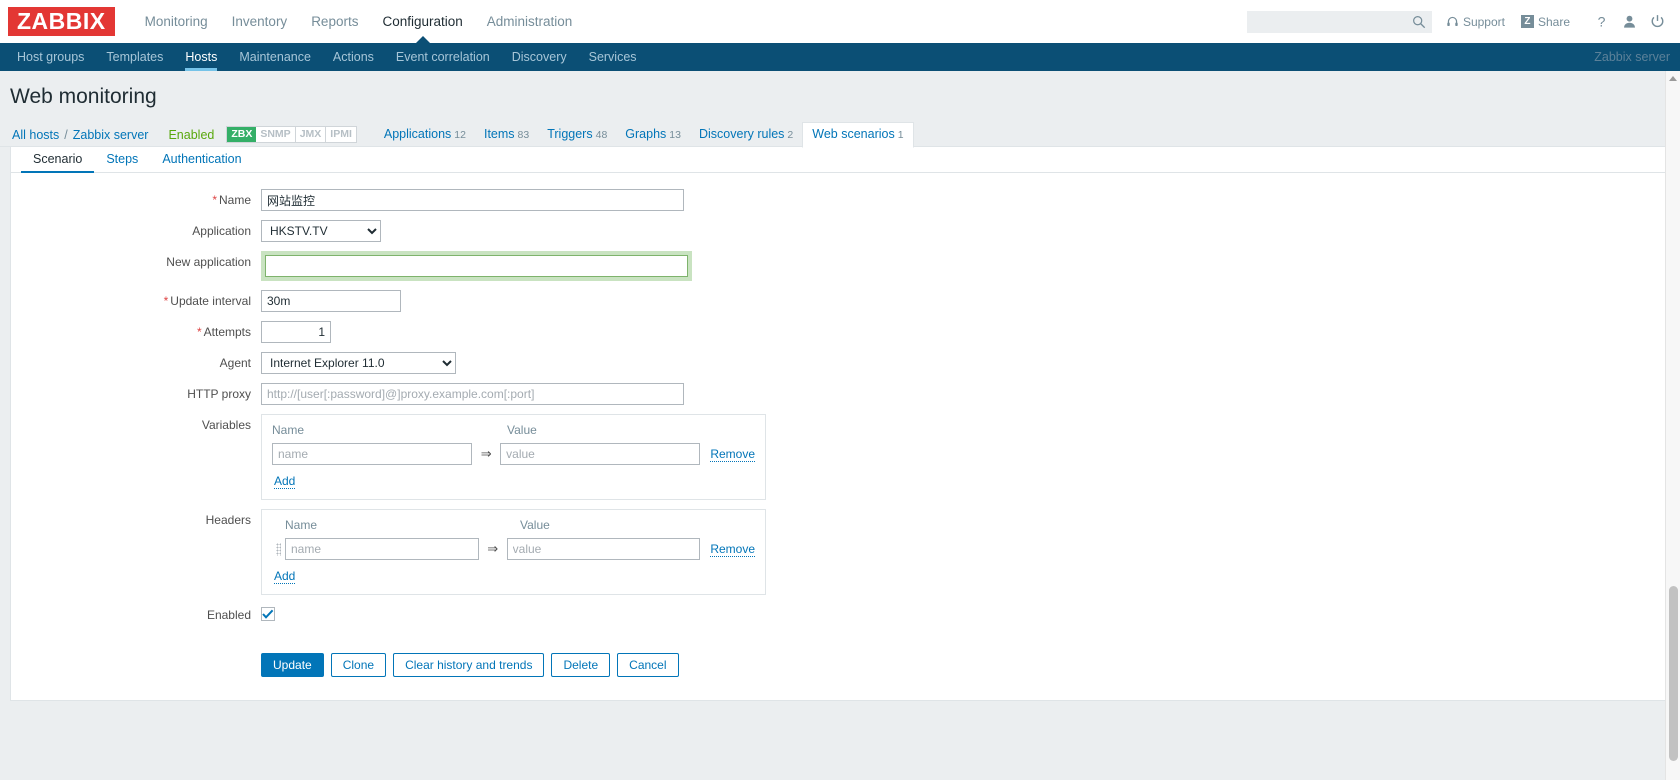 The height and width of the screenshot is (780, 1680). I want to click on global-search, so click(1339, 21).